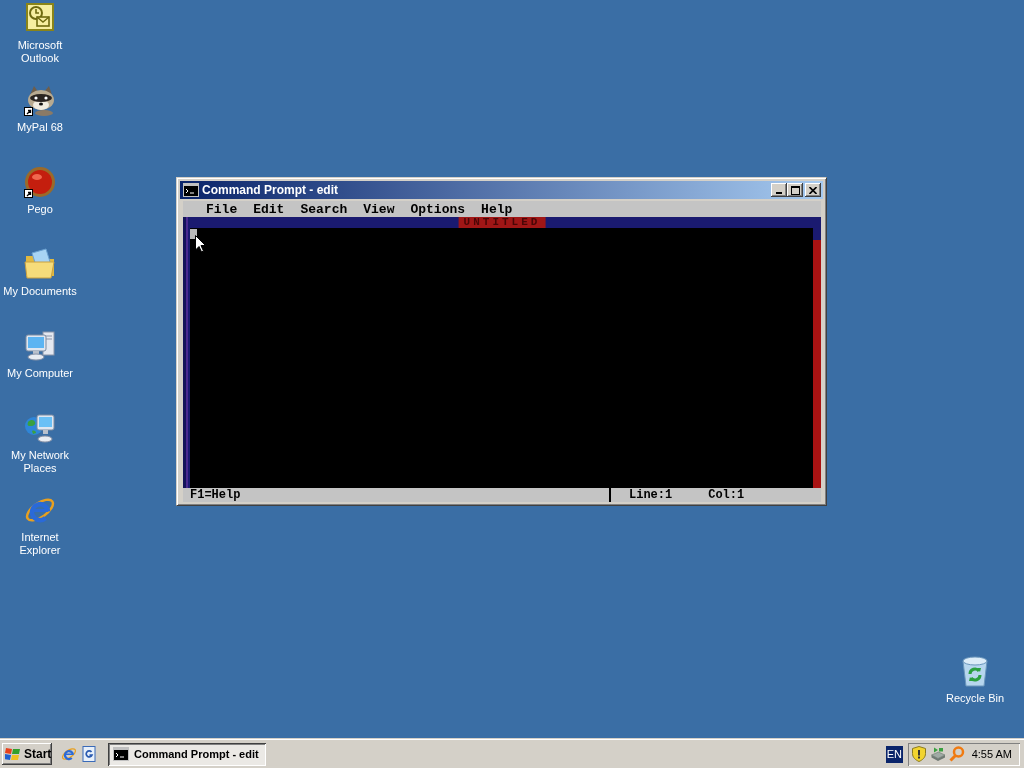 The image size is (1024, 768). I want to click on page-icon, so click(89, 754).